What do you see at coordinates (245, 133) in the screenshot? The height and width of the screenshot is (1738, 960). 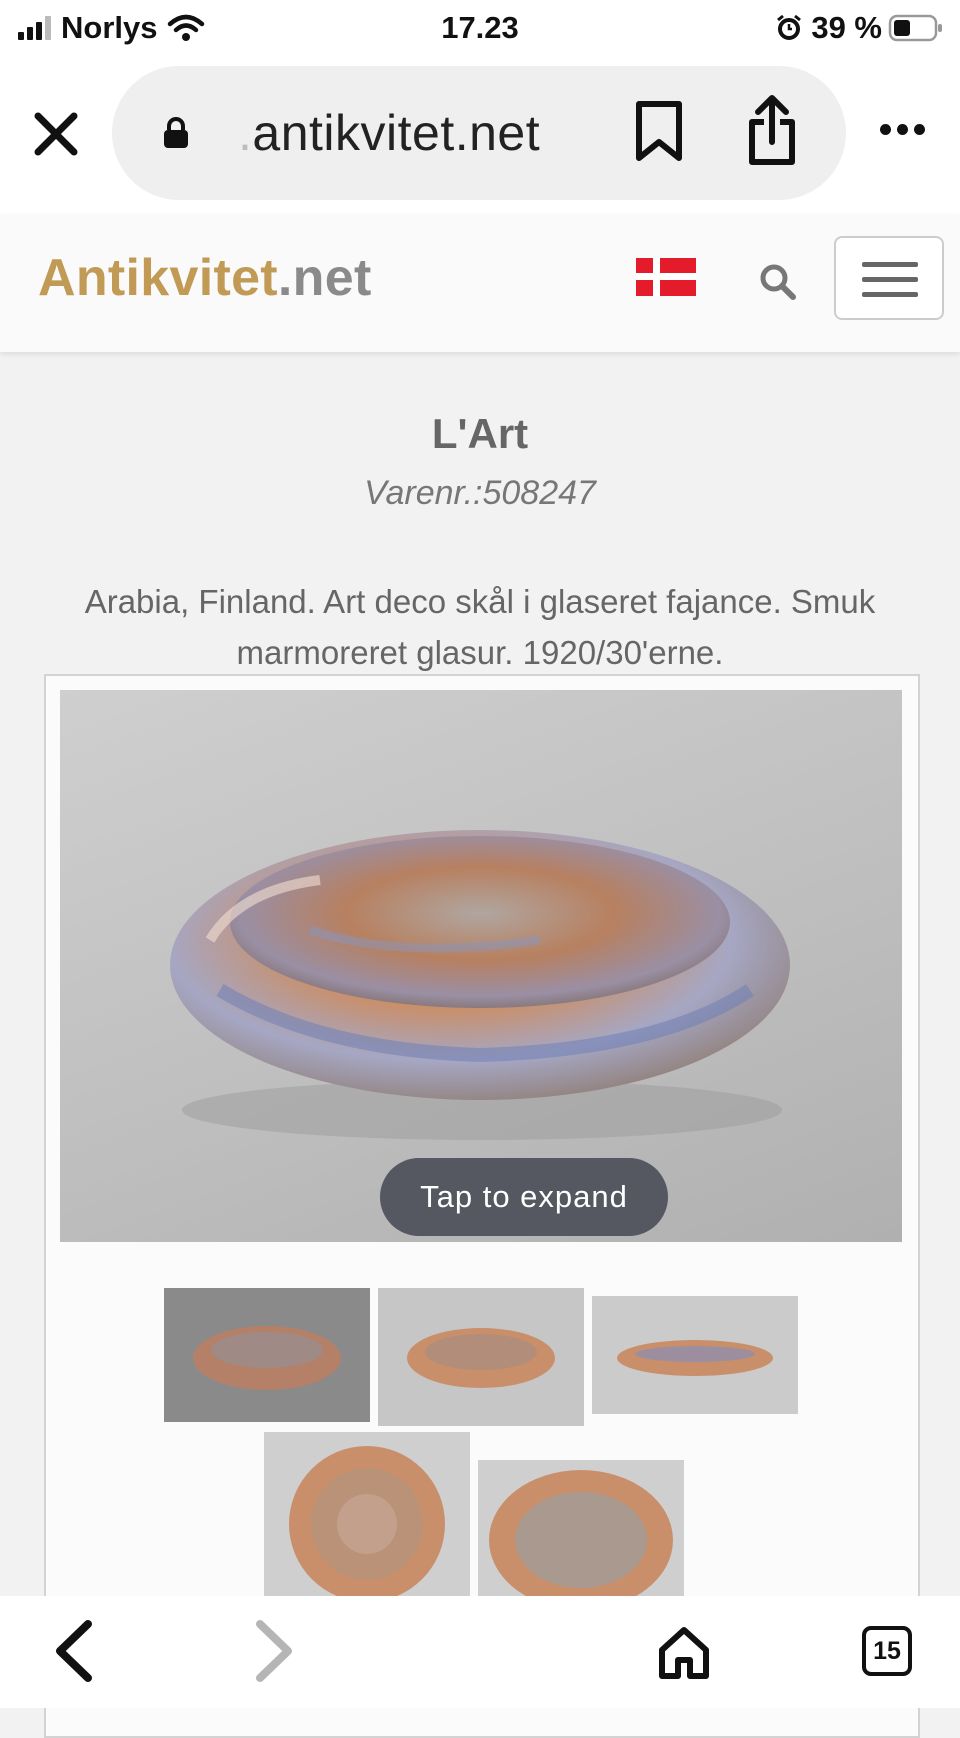 I see `url-faded-prefix: .` at bounding box center [245, 133].